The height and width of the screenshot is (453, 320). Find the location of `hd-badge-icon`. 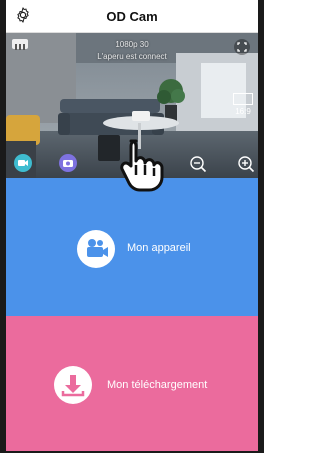

hd-badge-icon is located at coordinates (20, 44).